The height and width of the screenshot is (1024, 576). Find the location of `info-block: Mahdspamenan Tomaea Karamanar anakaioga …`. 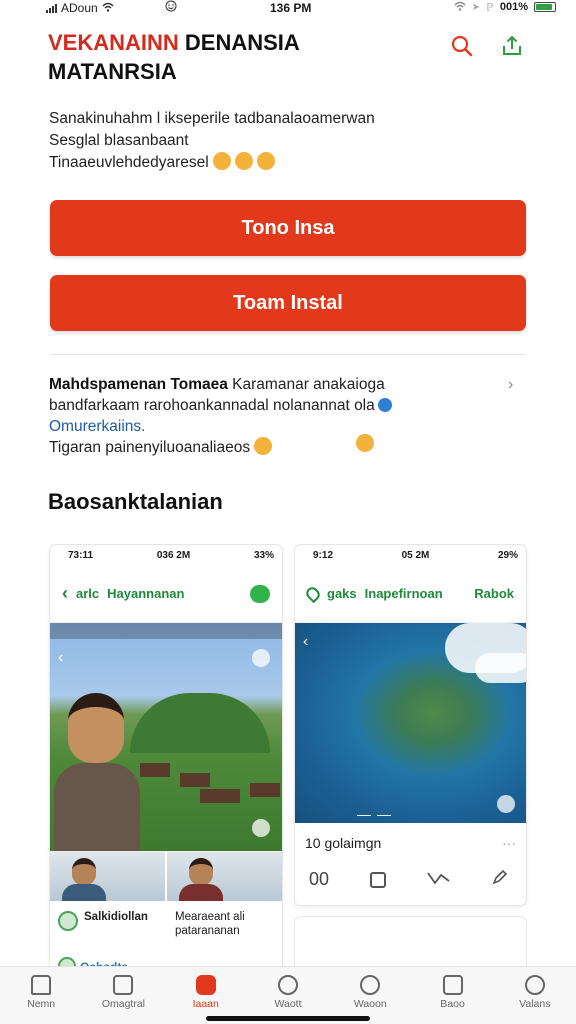

info-block: Mahdspamenan Tomaea Karamanar anakaioga … is located at coordinates (229, 416).